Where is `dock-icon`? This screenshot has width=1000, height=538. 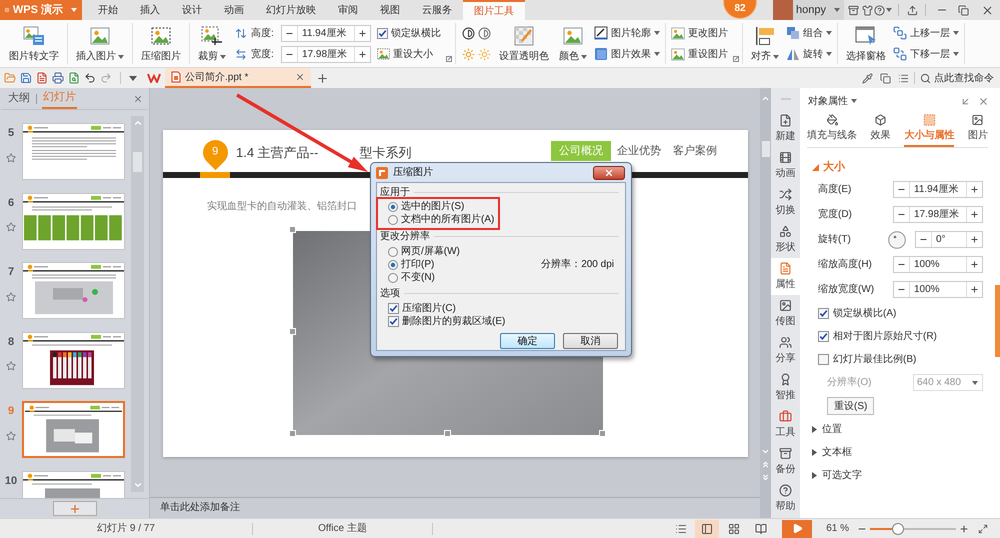
dock-icon is located at coordinates (965, 101).